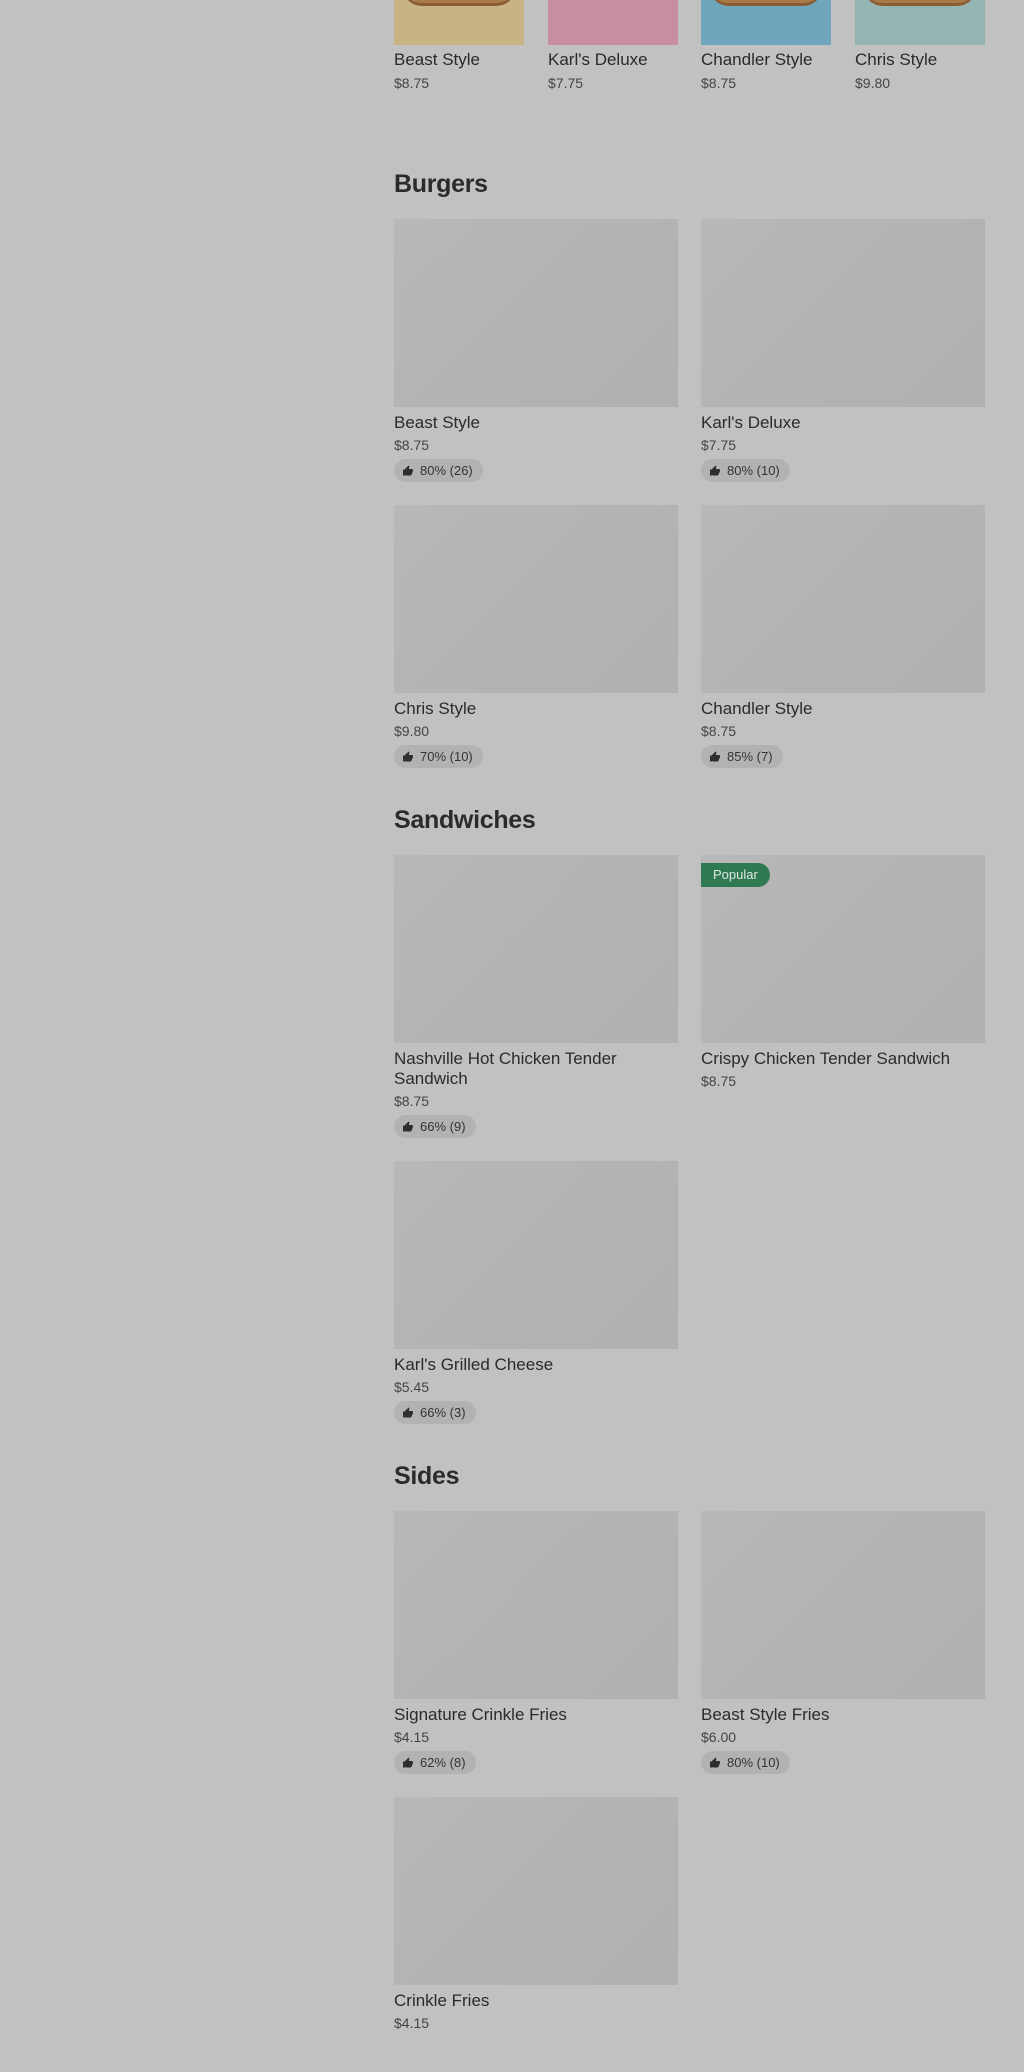 The height and width of the screenshot is (2072, 1024). What do you see at coordinates (435, 708) in the screenshot?
I see `menu-item-name: Chris Style` at bounding box center [435, 708].